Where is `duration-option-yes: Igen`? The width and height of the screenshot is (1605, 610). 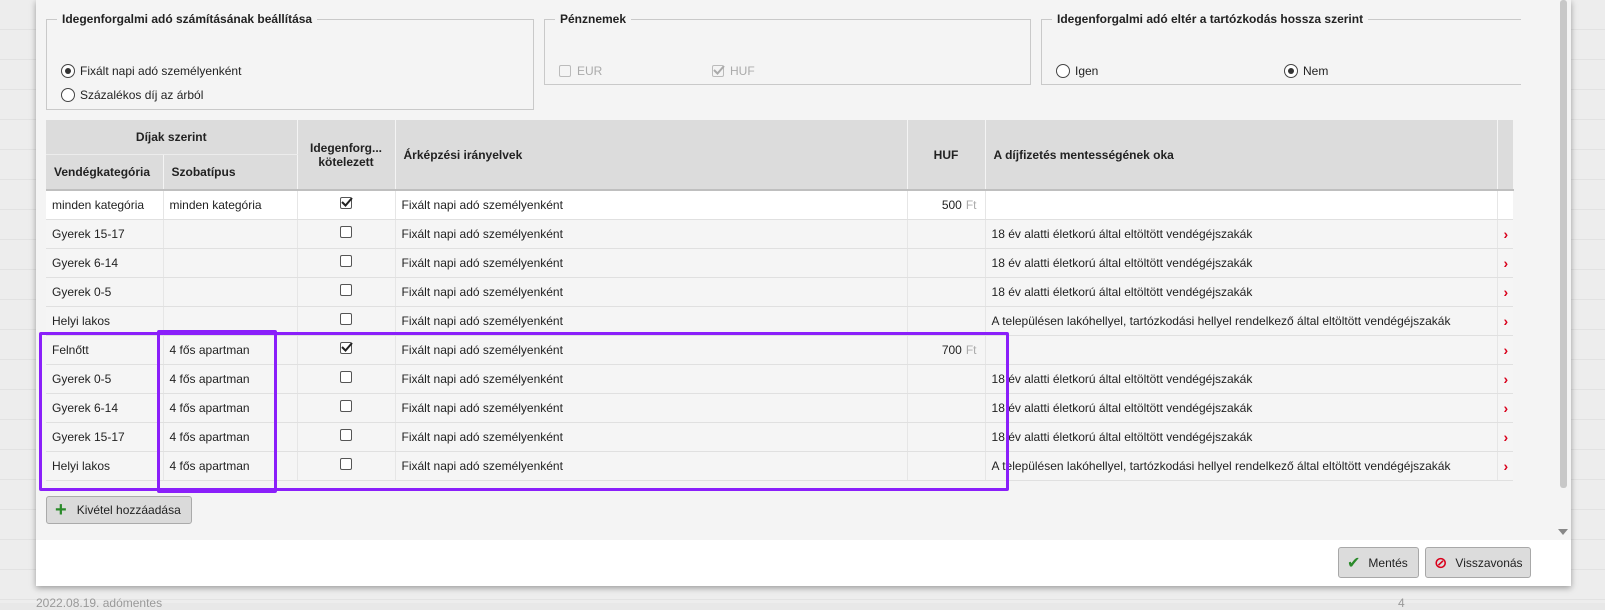
duration-option-yes: Igen is located at coordinates (1077, 71).